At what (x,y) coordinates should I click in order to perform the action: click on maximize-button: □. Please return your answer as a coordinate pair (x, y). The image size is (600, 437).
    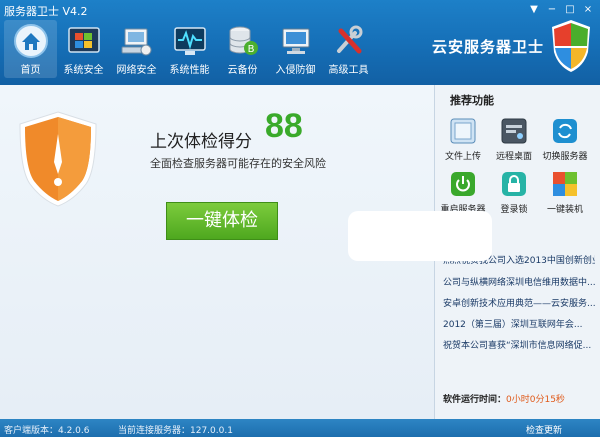
    Looking at the image, I should click on (570, 10).